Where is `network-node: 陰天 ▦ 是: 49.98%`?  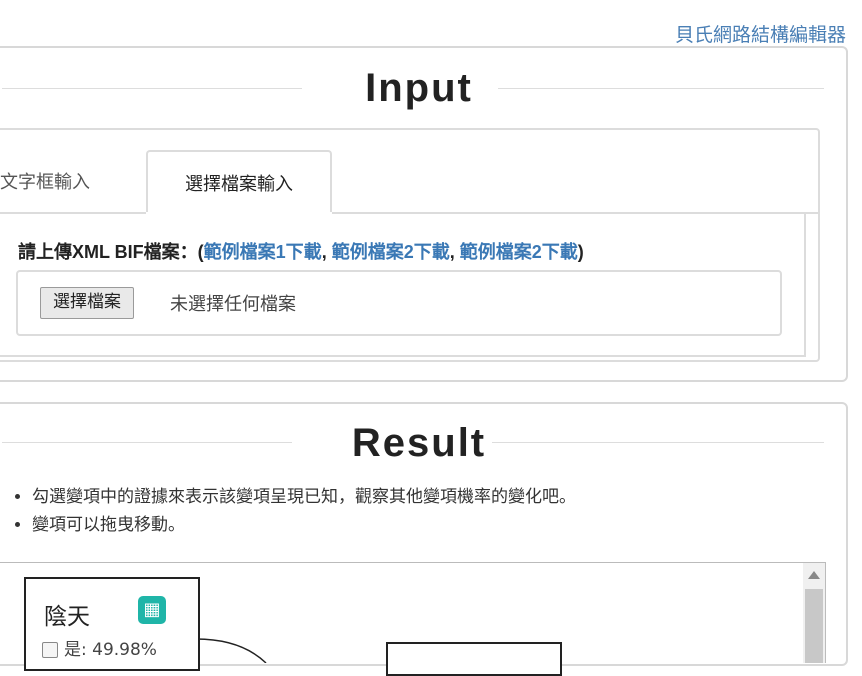 network-node: 陰天 ▦ 是: 49.98% is located at coordinates (112, 624).